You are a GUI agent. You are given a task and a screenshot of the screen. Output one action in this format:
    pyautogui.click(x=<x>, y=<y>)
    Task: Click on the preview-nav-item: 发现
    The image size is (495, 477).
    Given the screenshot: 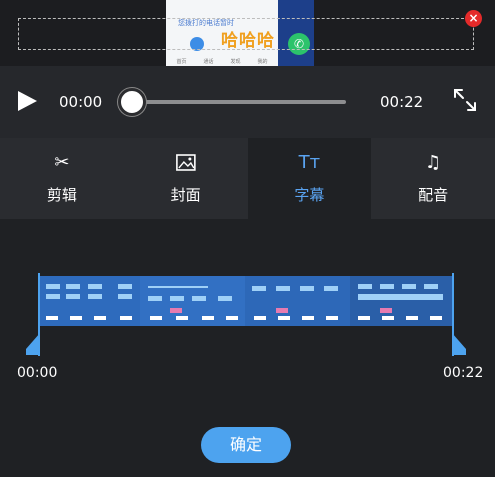 What is the action you would take?
    pyautogui.click(x=235, y=62)
    